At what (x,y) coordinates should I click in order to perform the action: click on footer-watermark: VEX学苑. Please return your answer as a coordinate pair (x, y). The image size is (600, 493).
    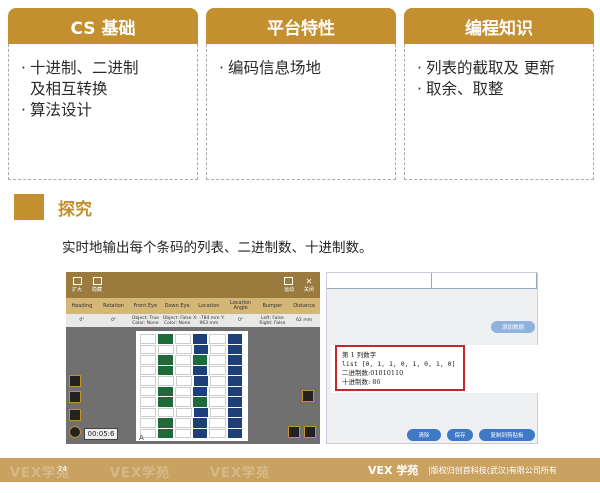
    Looking at the image, I should click on (240, 473).